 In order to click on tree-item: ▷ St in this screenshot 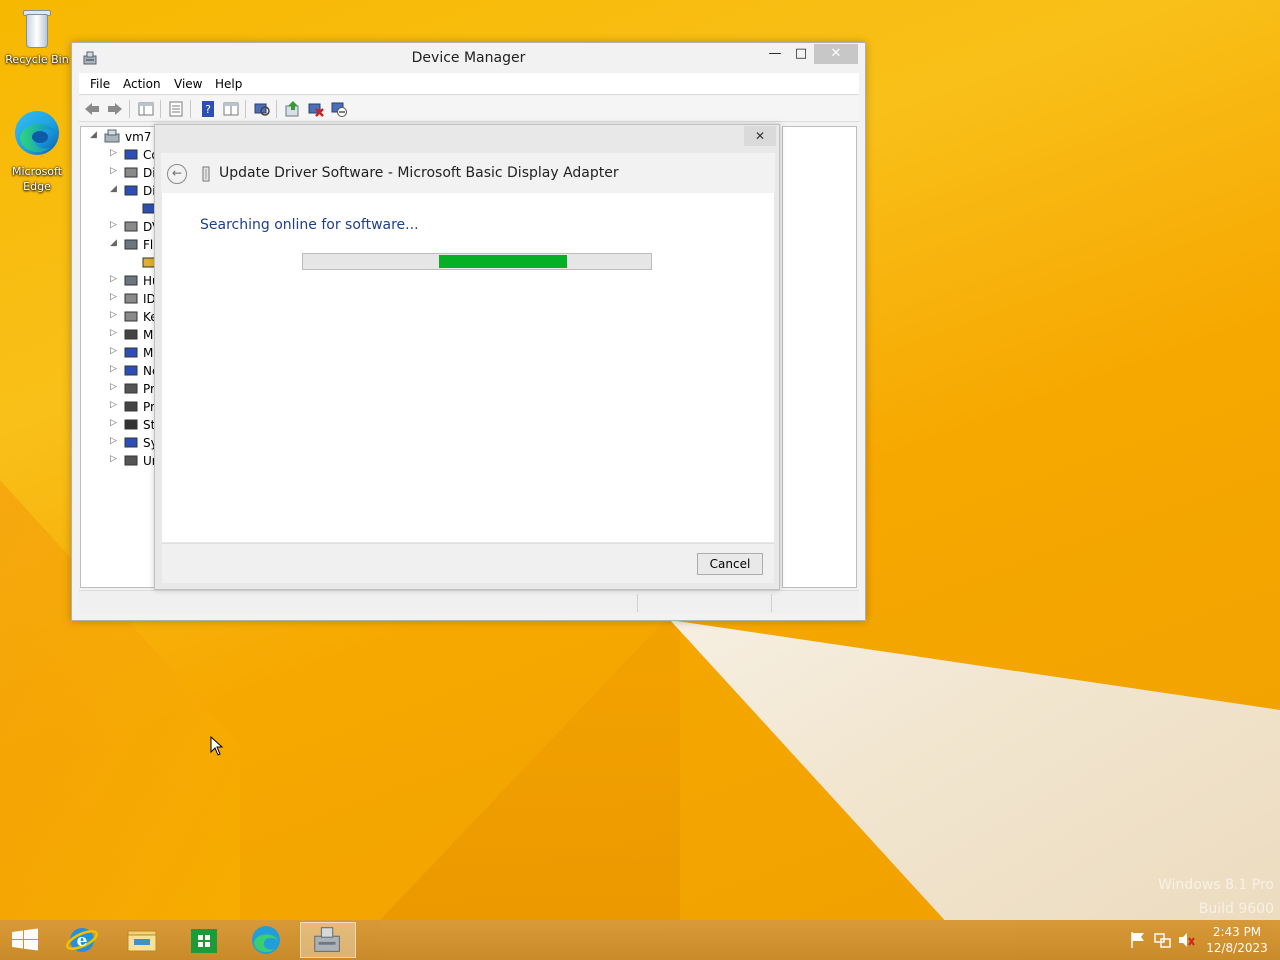, I will do `click(117, 425)`.